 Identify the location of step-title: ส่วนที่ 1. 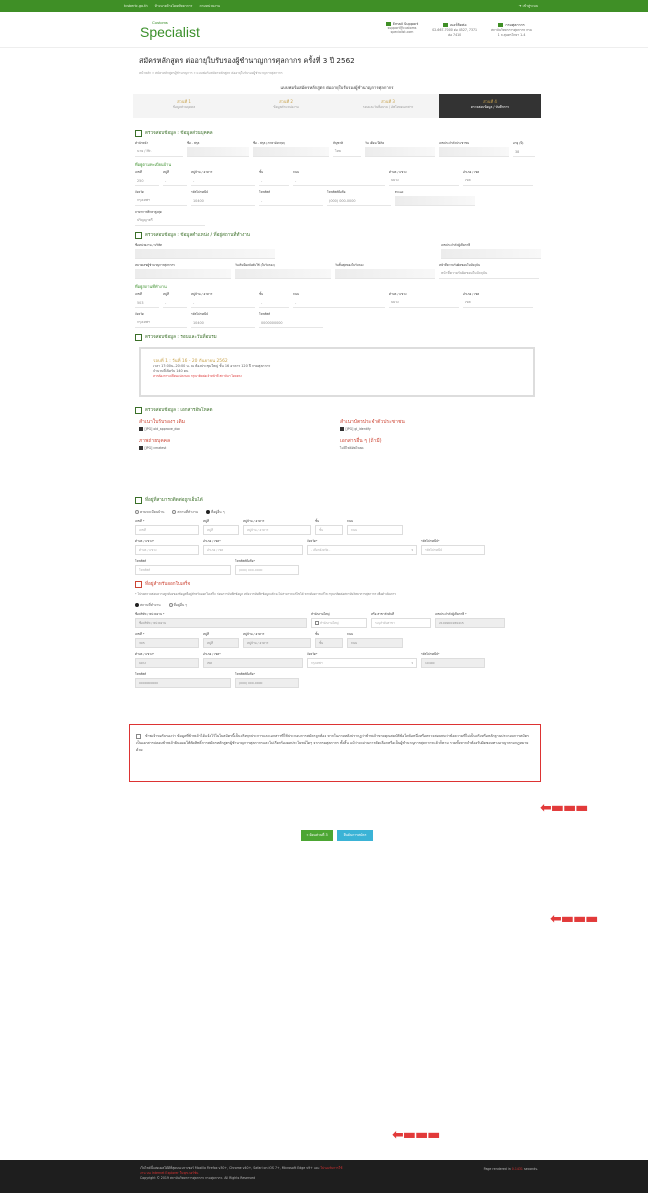
(184, 101).